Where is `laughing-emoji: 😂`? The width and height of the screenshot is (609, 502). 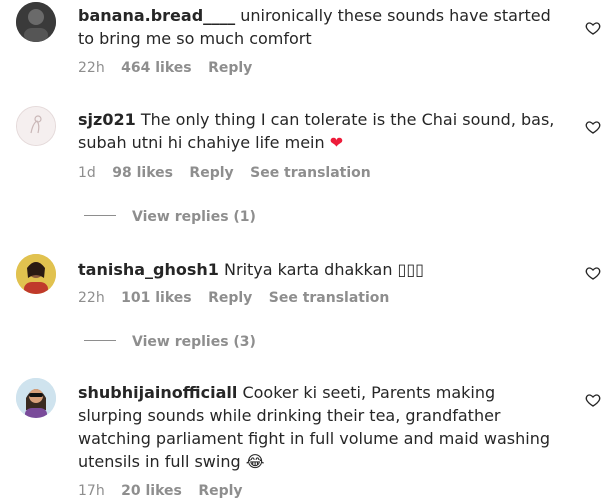 laughing-emoji: 😂 is located at coordinates (255, 461).